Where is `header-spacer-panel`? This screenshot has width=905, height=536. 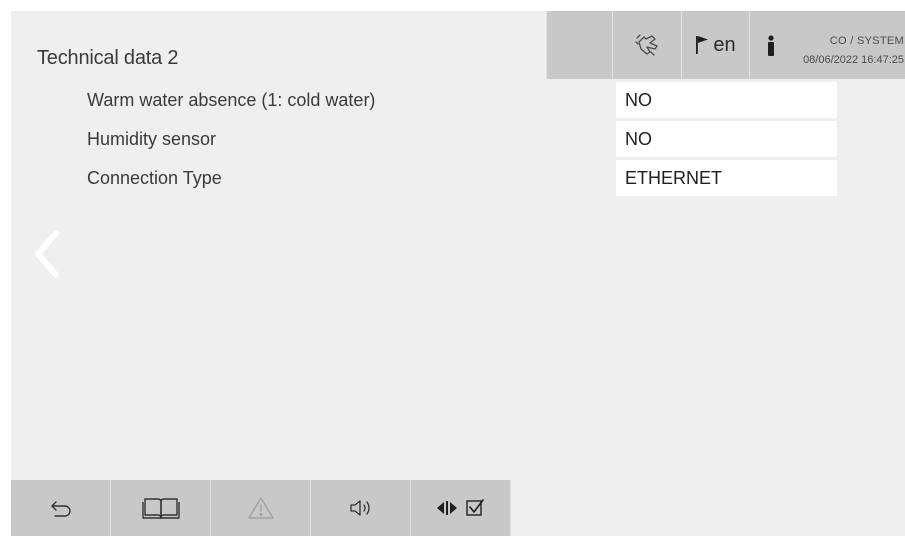
header-spacer-panel is located at coordinates (579, 45).